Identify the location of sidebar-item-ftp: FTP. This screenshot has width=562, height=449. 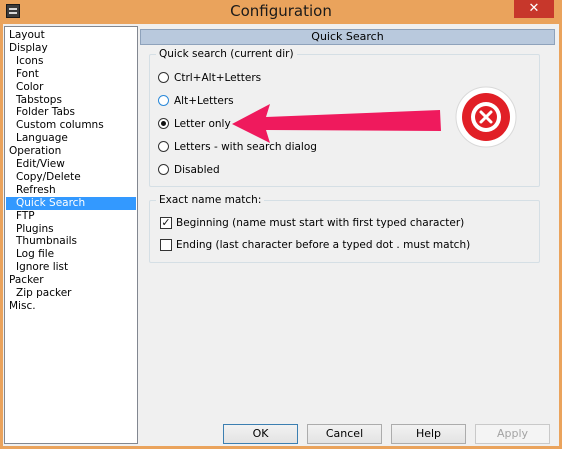
(25, 216).